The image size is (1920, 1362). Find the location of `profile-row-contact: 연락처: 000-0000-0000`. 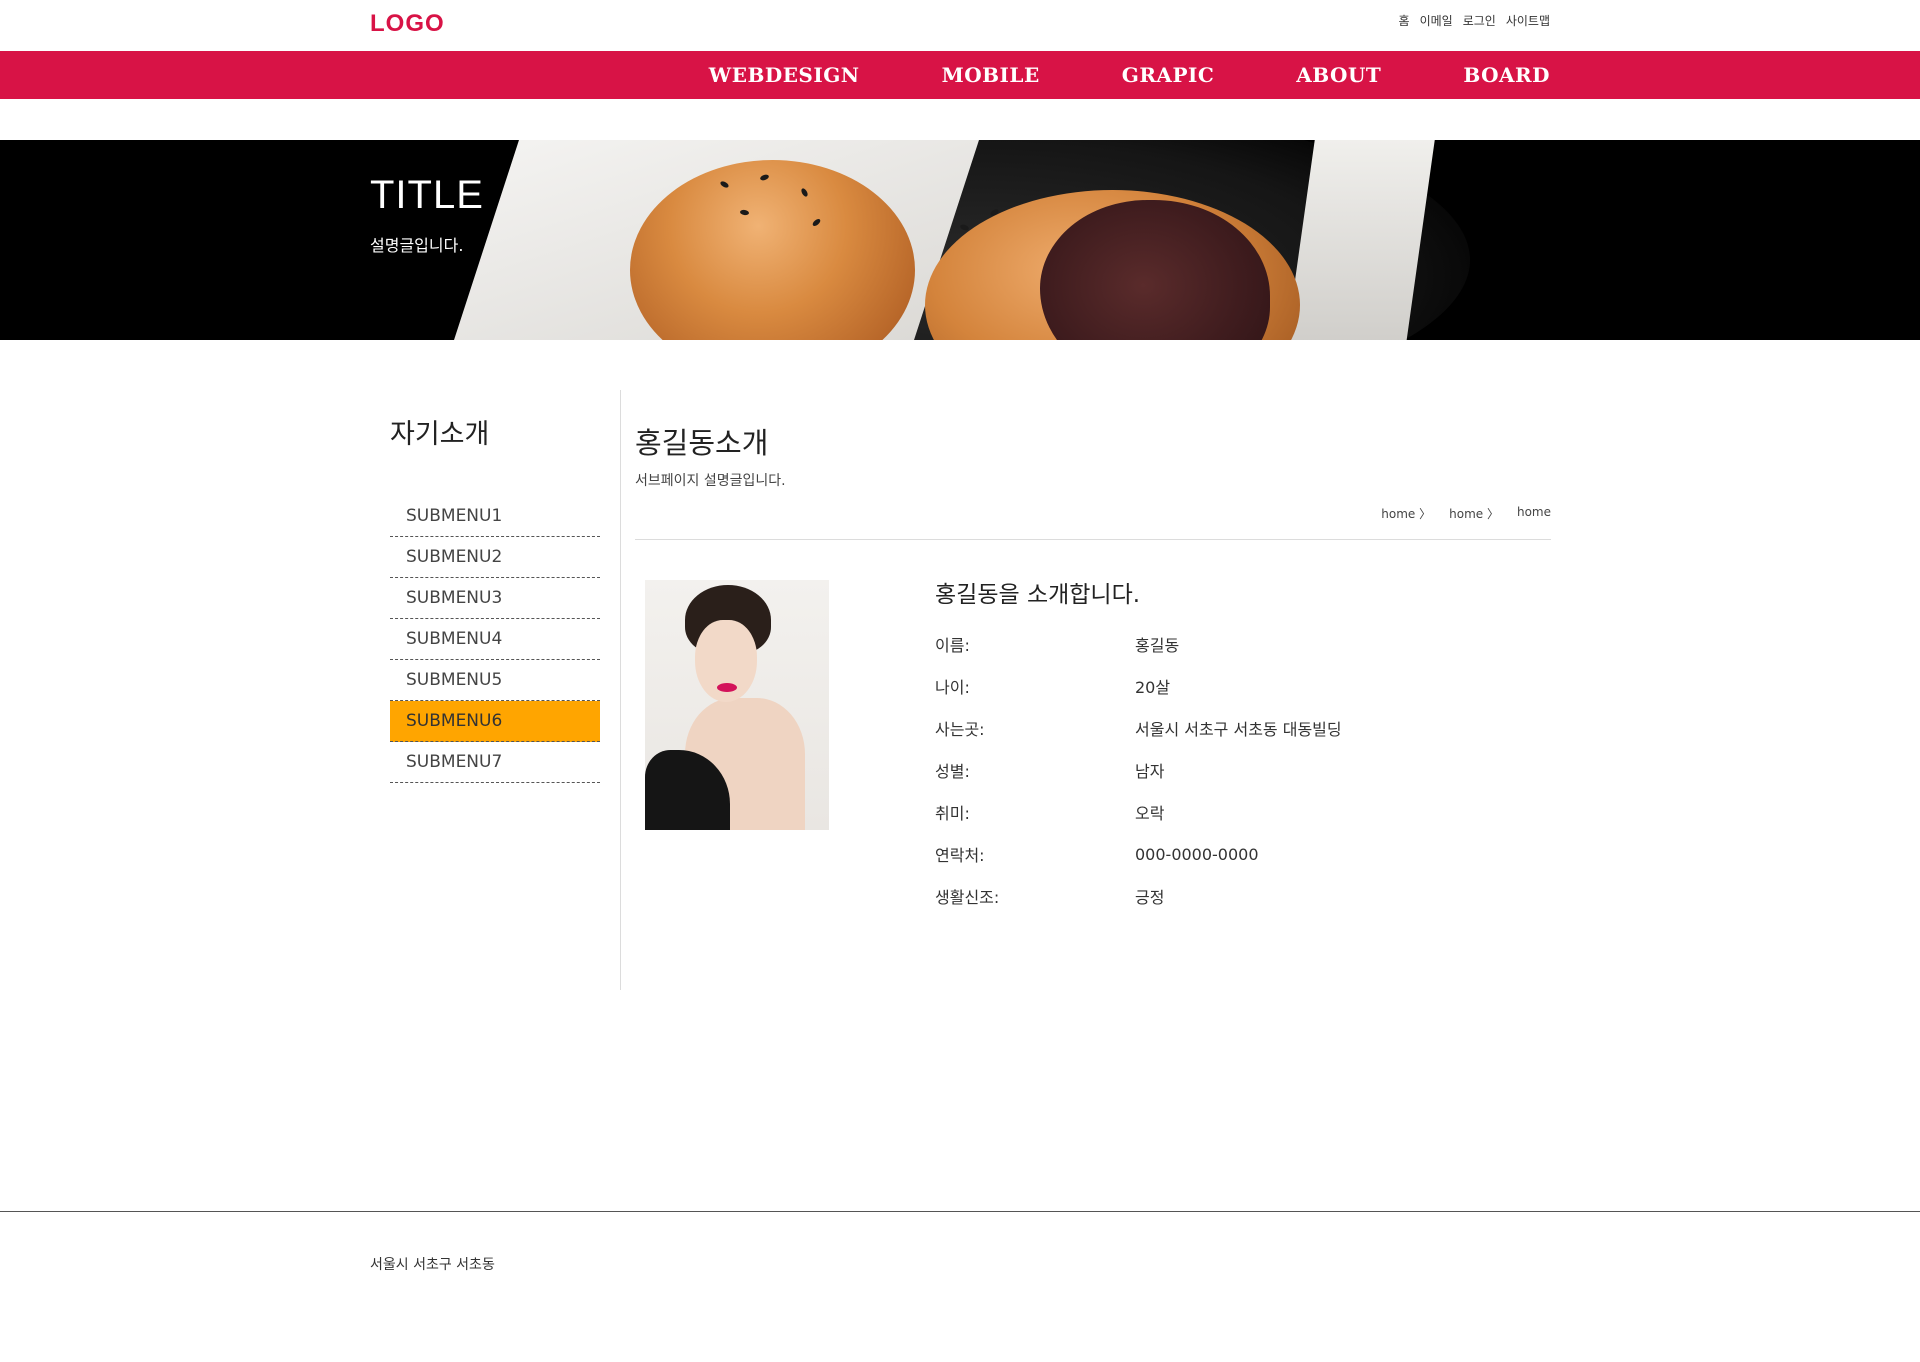

profile-row-contact: 연락처: 000-0000-0000 is located at coordinates (1215, 854).